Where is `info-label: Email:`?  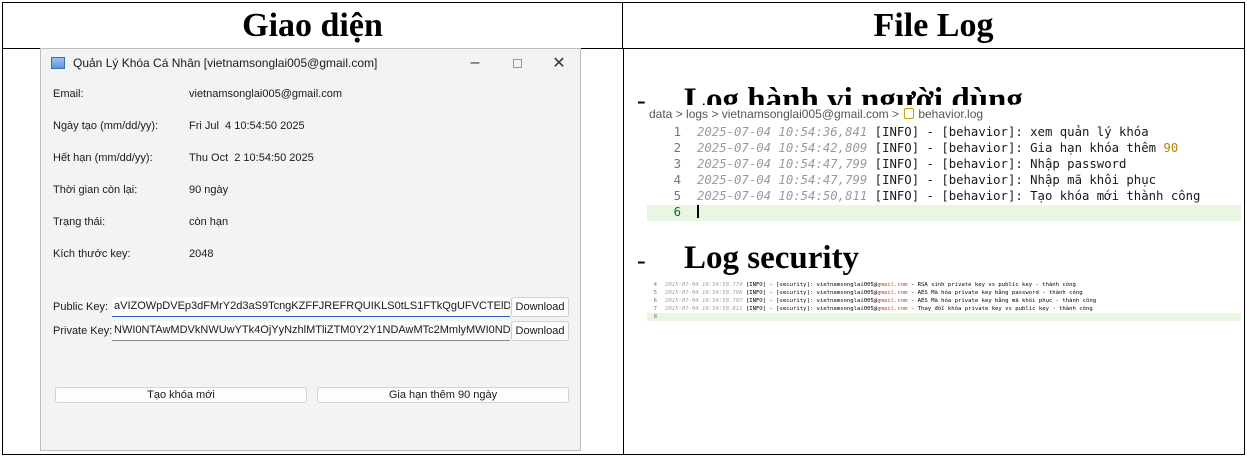 info-label: Email: is located at coordinates (68, 94).